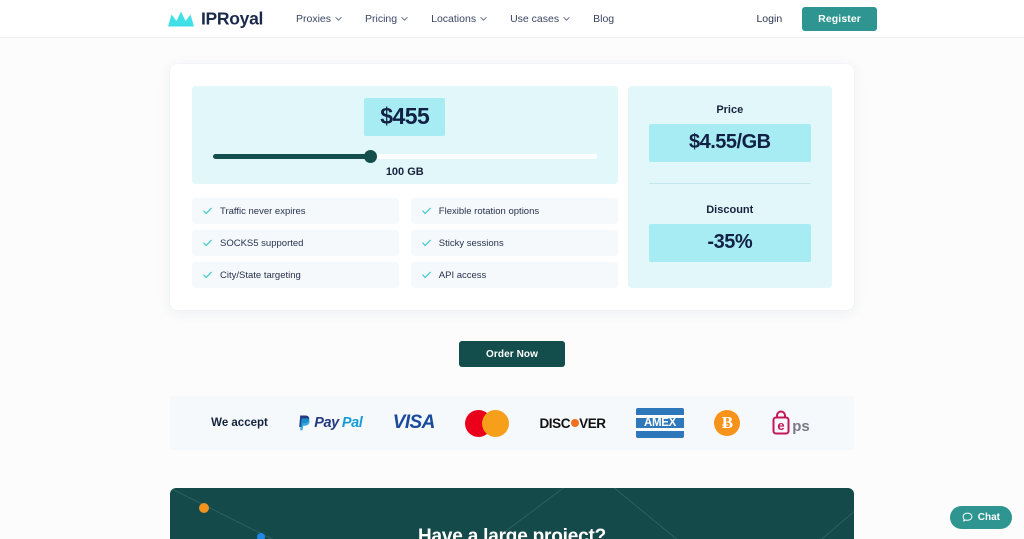 This screenshot has height=539, width=1024. I want to click on paypal-icon, so click(304, 423).